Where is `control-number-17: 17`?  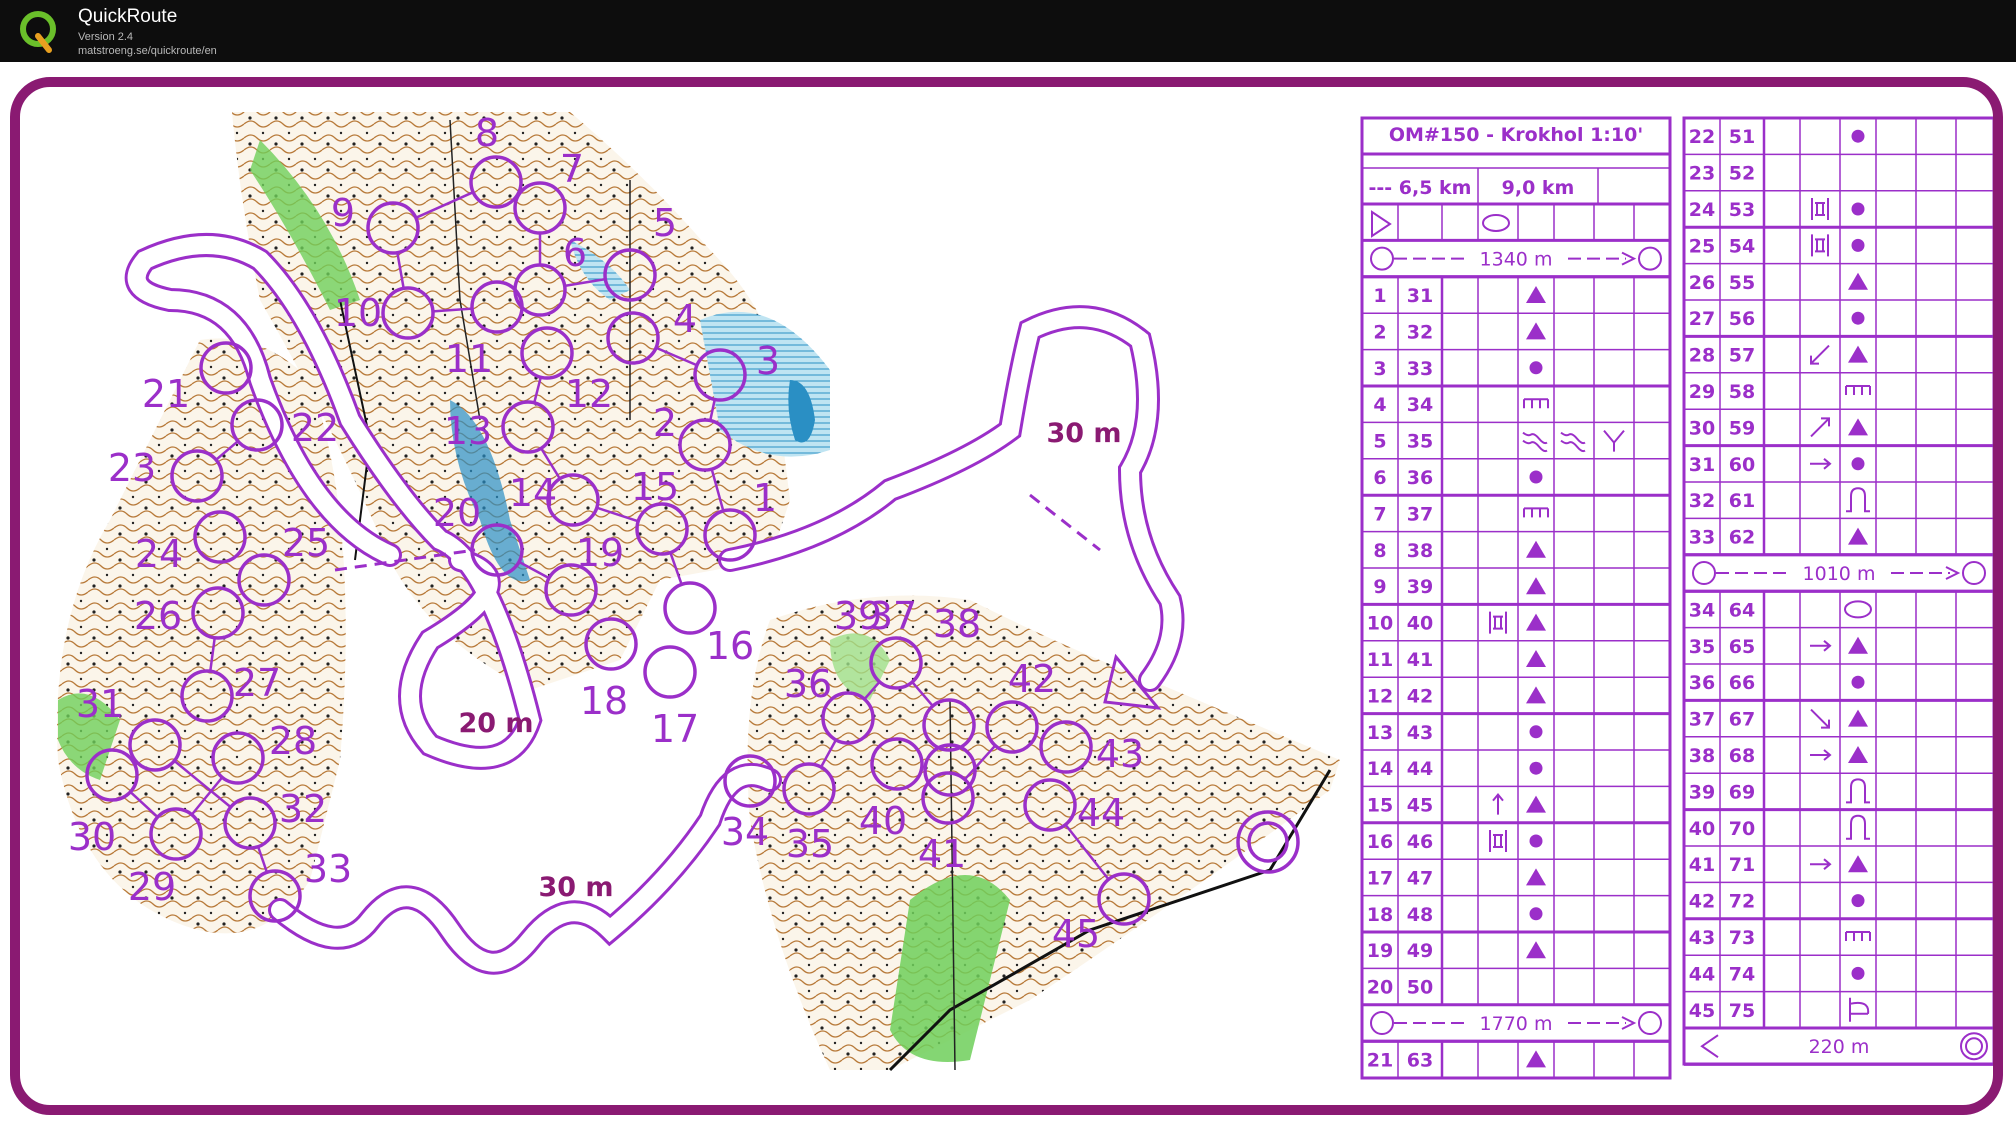
control-number-17: 17 is located at coordinates (675, 729).